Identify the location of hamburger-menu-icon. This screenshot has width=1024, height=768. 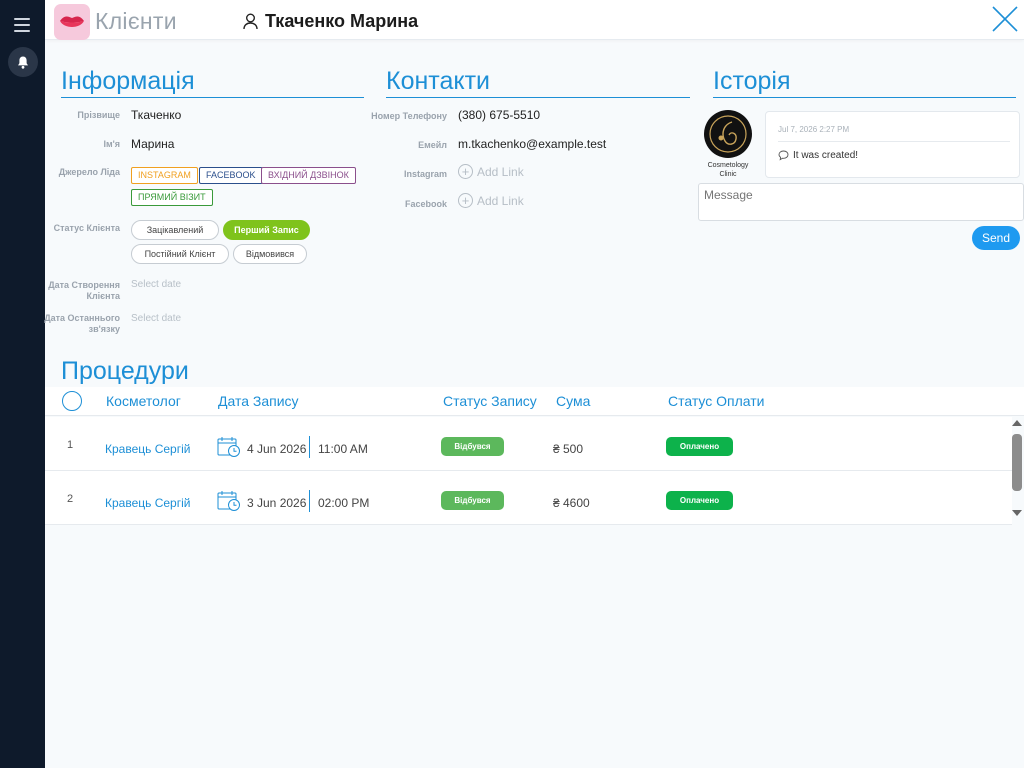
(22, 27).